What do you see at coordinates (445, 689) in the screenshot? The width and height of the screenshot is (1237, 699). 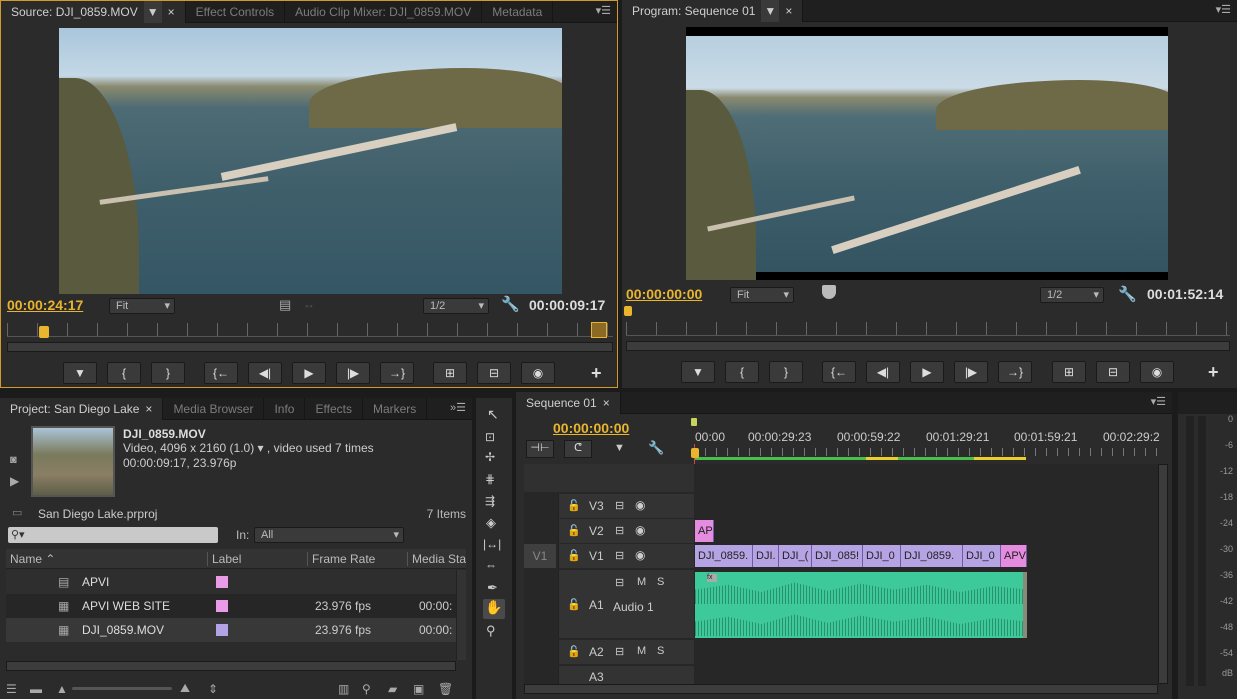 I see `trash-icon: 🗑` at bounding box center [445, 689].